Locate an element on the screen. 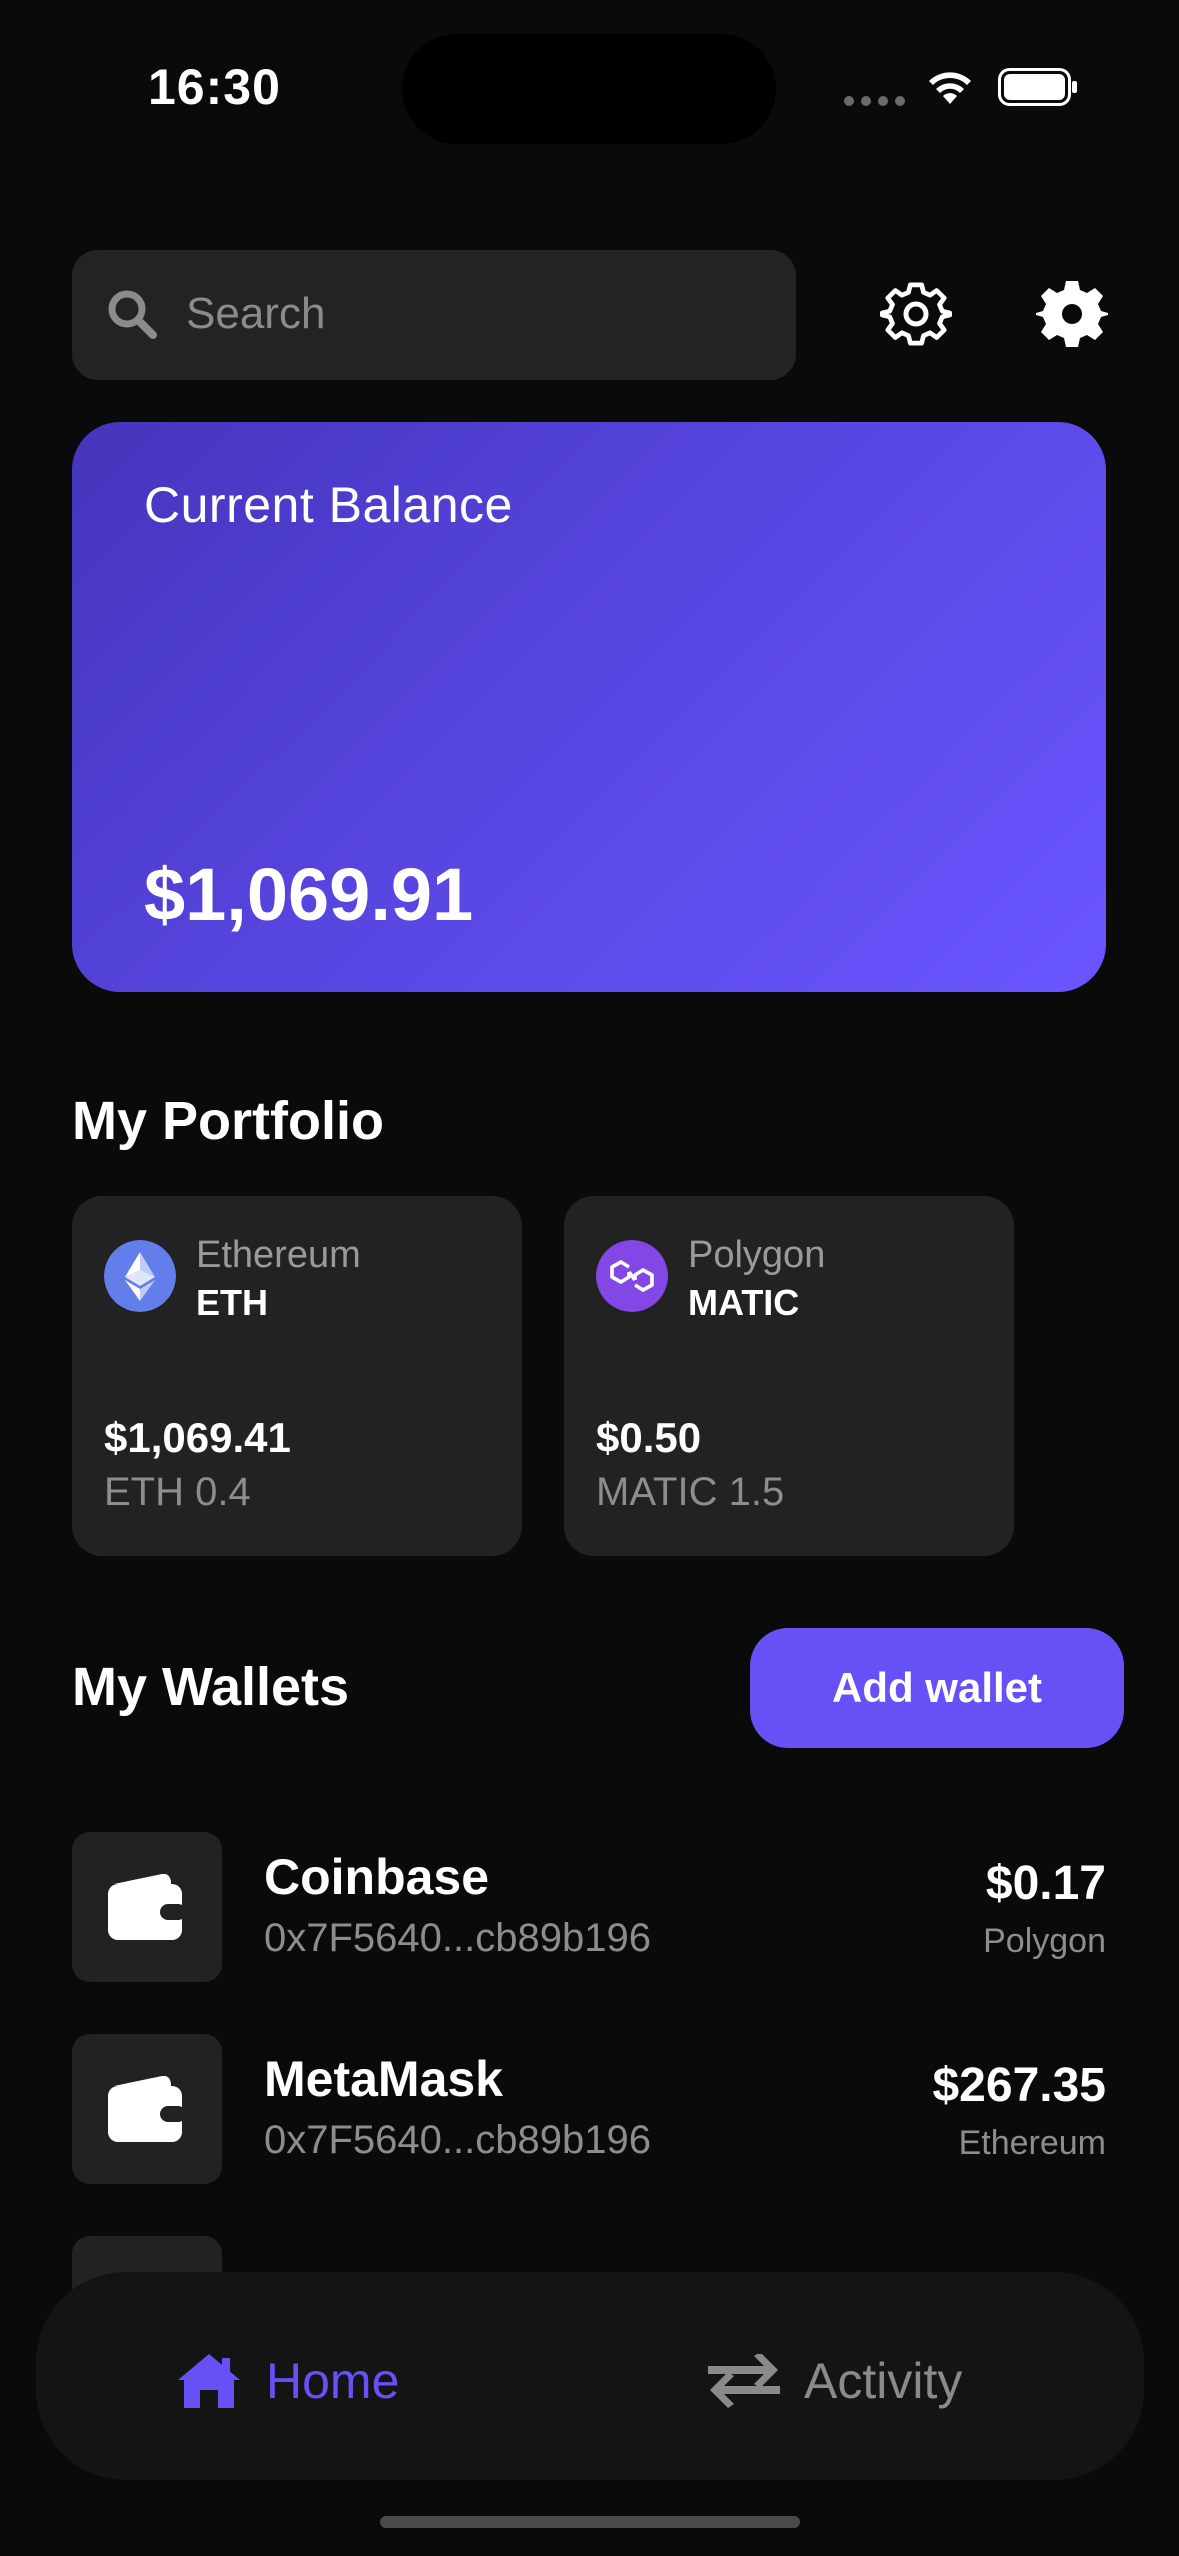 This screenshot has width=1179, height=2556. wallet-amount: $0.17 is located at coordinates (1045, 1883).